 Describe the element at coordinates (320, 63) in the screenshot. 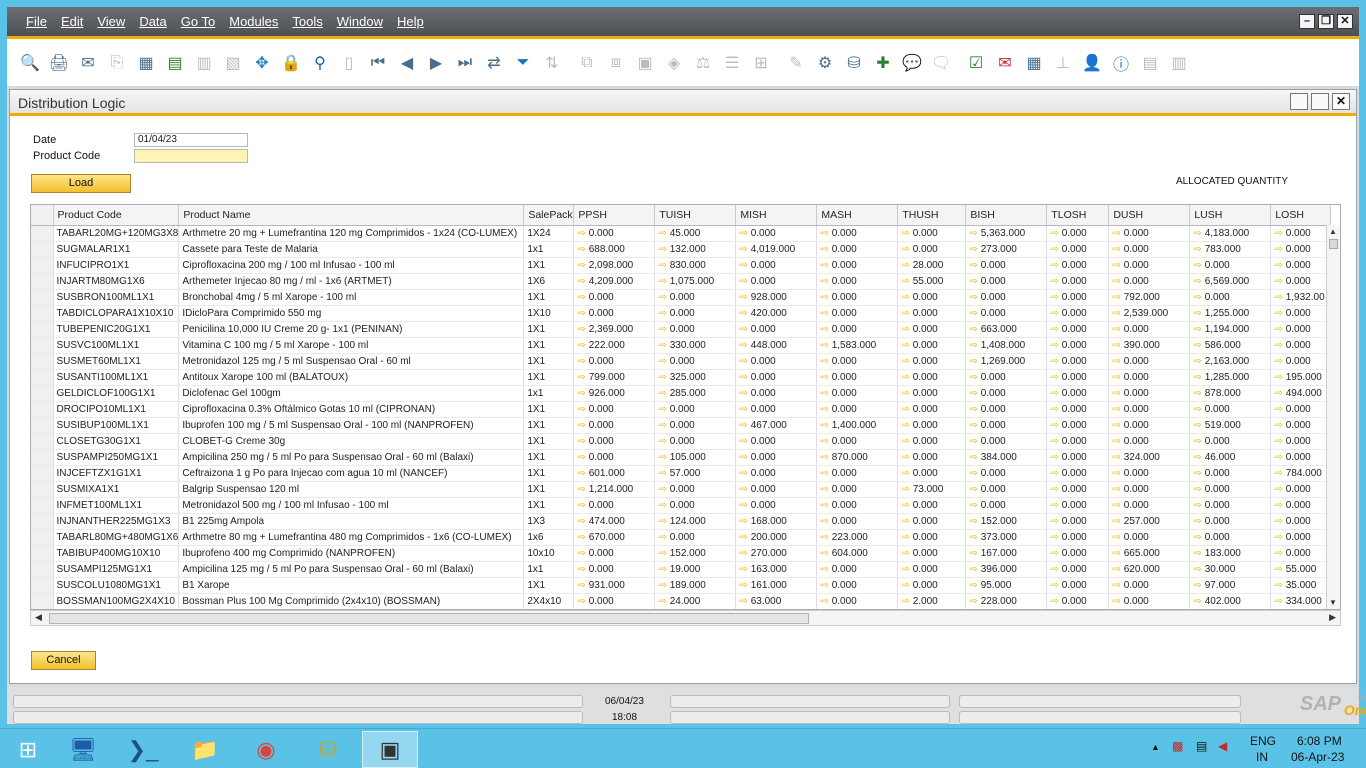

I see `find-icon: ⚲` at that location.